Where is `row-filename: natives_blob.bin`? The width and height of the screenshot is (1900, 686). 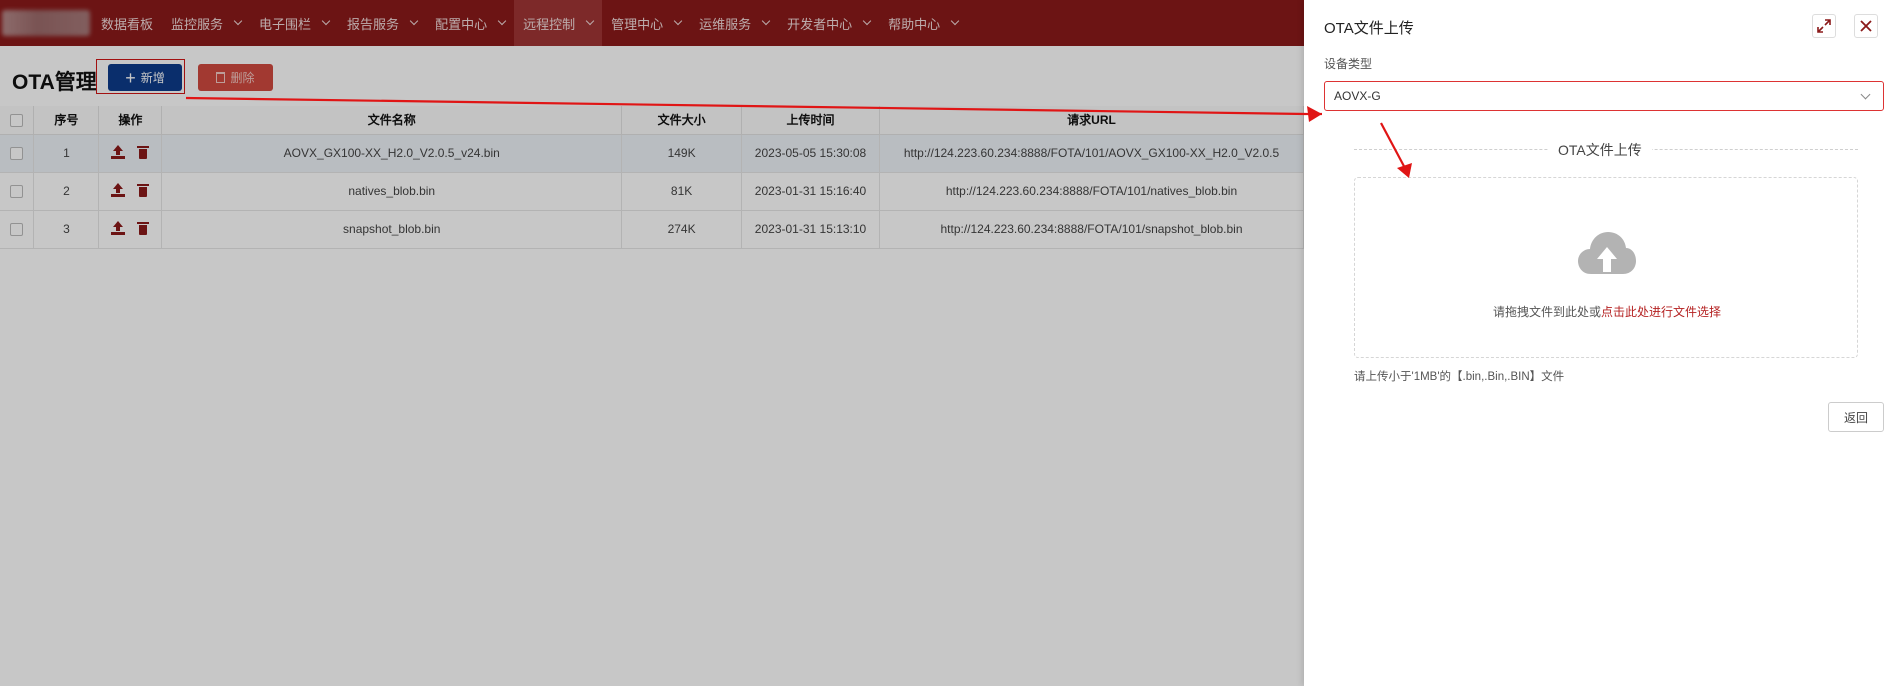 row-filename: natives_blob.bin is located at coordinates (392, 191).